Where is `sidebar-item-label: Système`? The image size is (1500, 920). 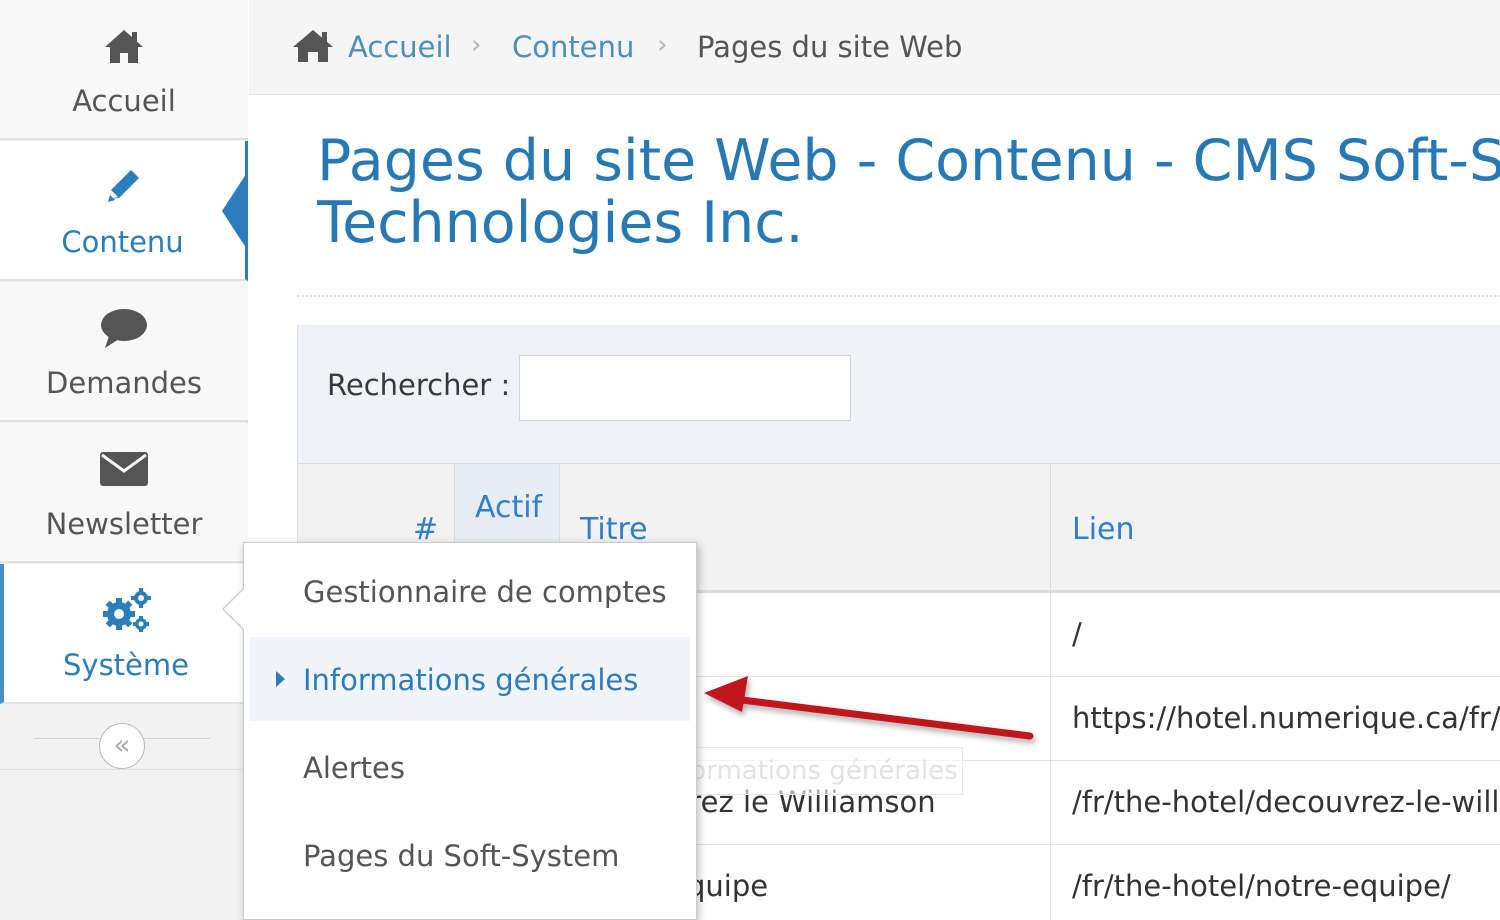 sidebar-item-label: Système is located at coordinates (126, 665).